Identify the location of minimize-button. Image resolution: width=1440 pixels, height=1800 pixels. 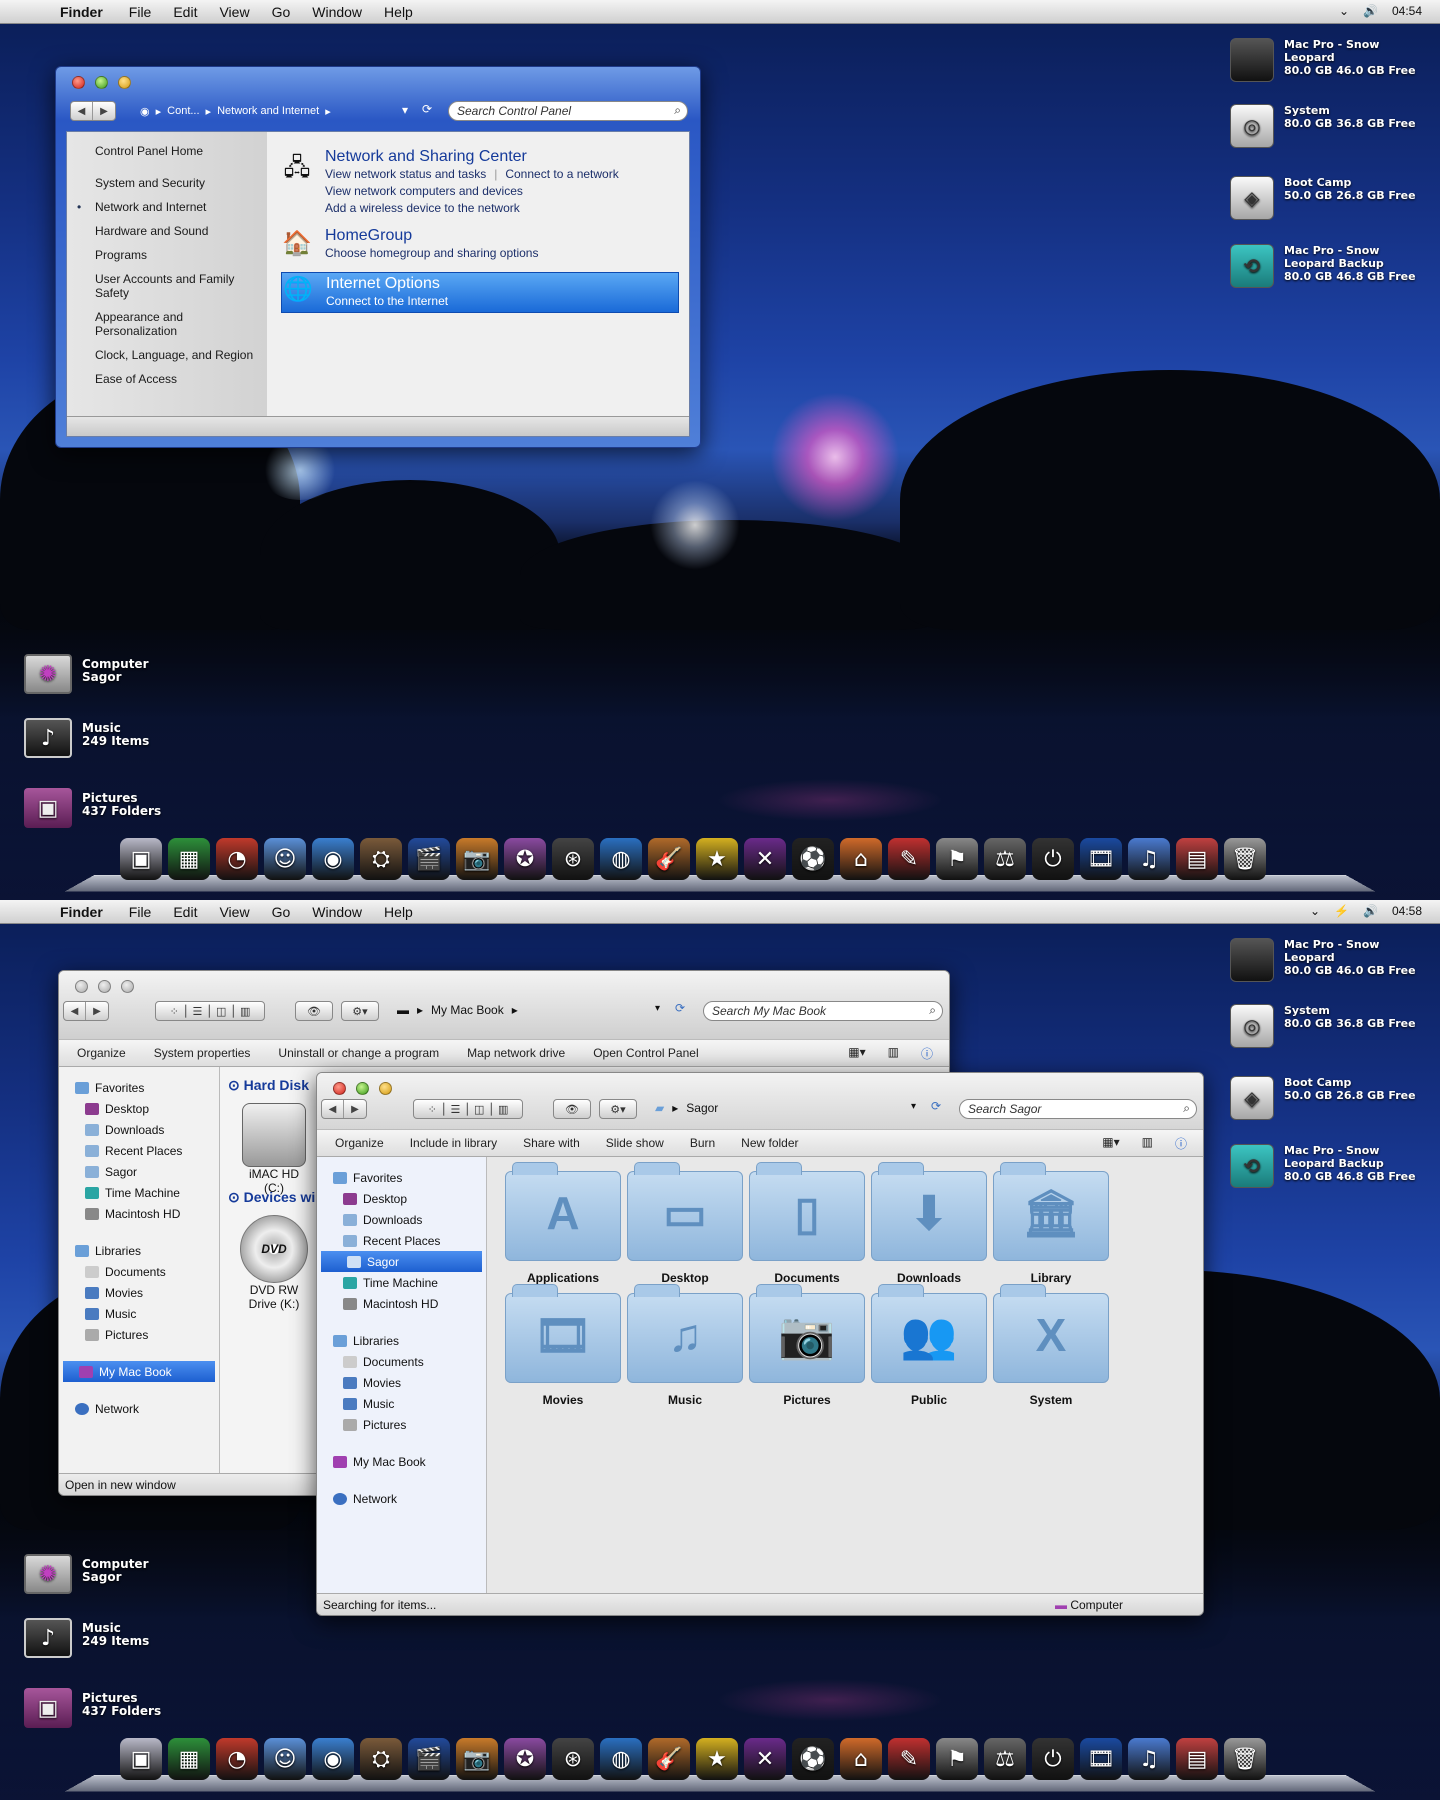
(104, 986).